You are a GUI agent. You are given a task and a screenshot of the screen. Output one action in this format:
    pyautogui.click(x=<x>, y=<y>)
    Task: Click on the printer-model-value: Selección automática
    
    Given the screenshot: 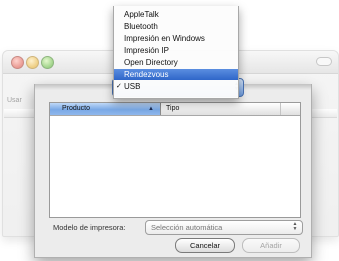 What is the action you would take?
    pyautogui.click(x=187, y=227)
    